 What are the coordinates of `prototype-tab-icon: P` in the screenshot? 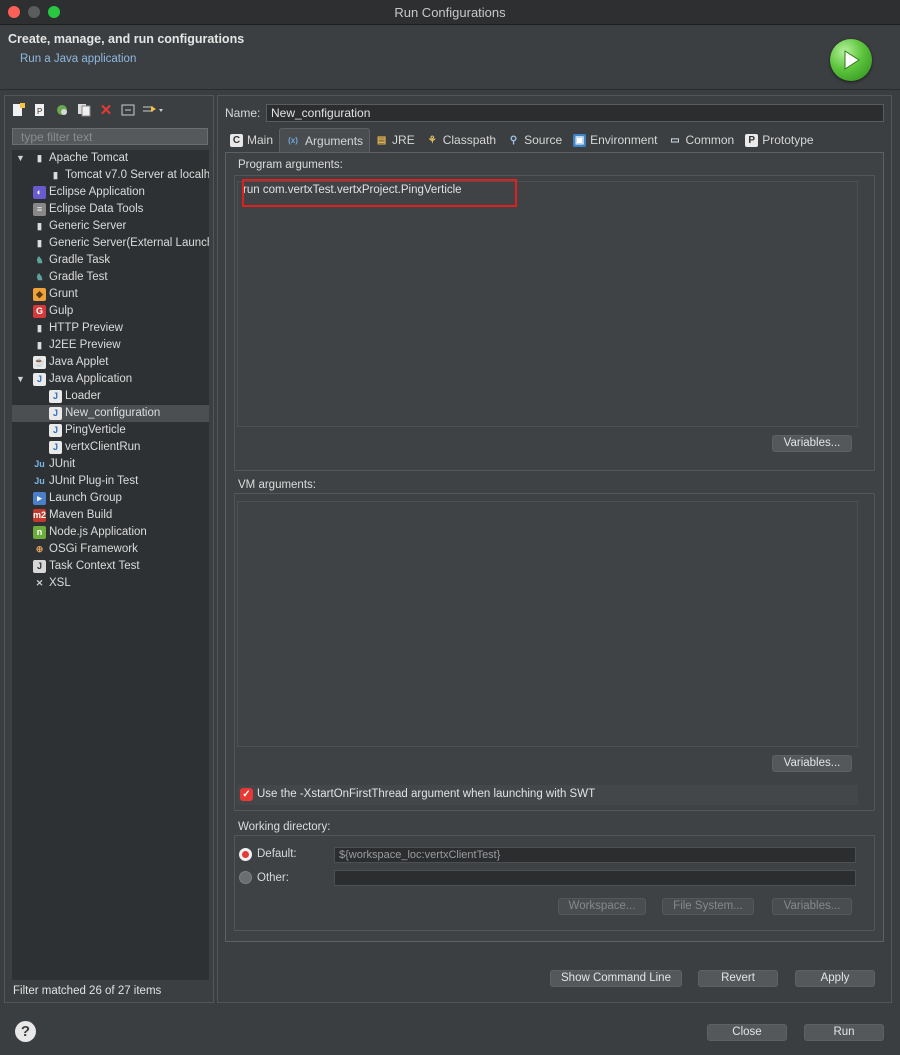 It's located at (752, 140).